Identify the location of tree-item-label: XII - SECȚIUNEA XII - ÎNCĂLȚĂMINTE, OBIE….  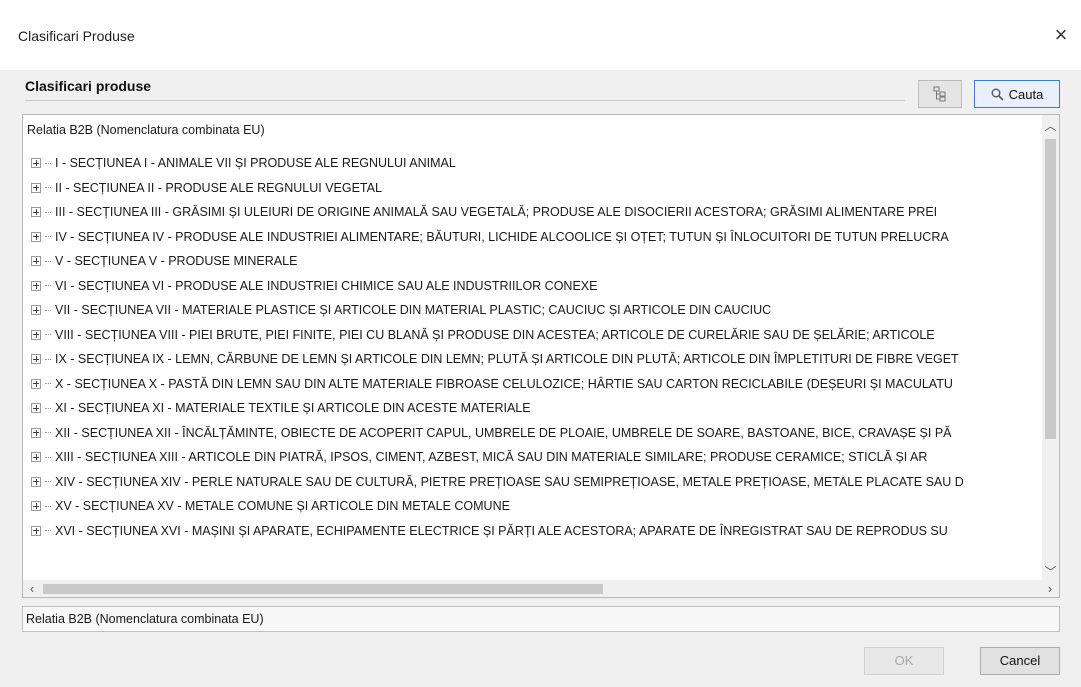
(503, 432).